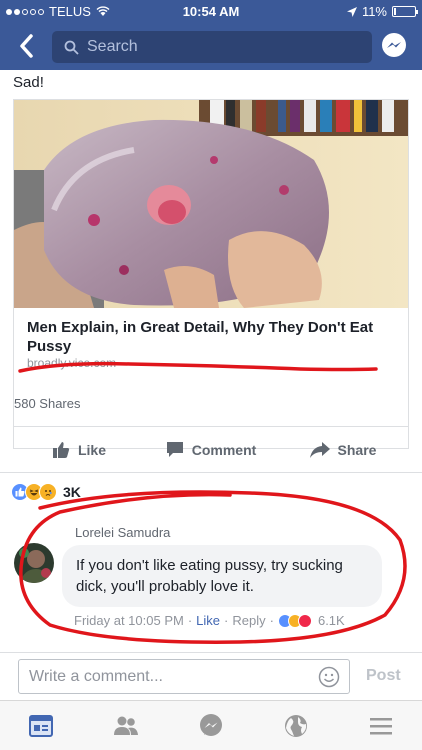 This screenshot has width=422, height=750. Describe the element at coordinates (112, 46) in the screenshot. I see `search-placeholder: Search` at that location.